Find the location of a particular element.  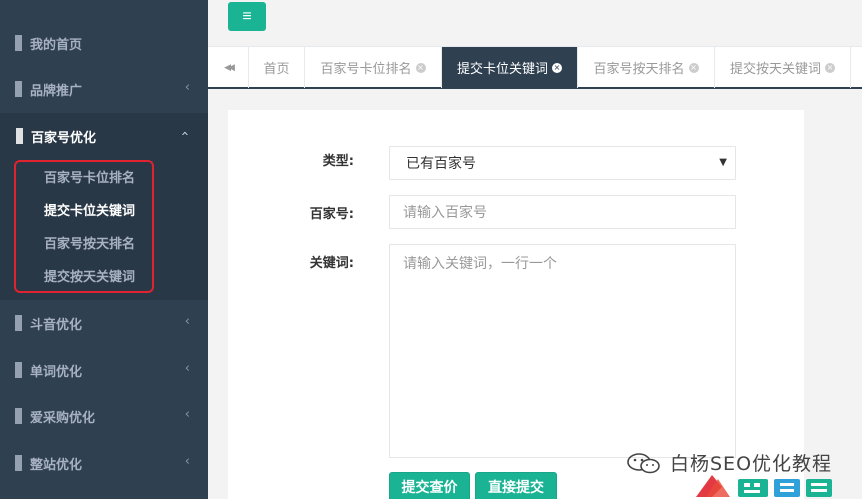

brand-icon is located at coordinates (18, 89).